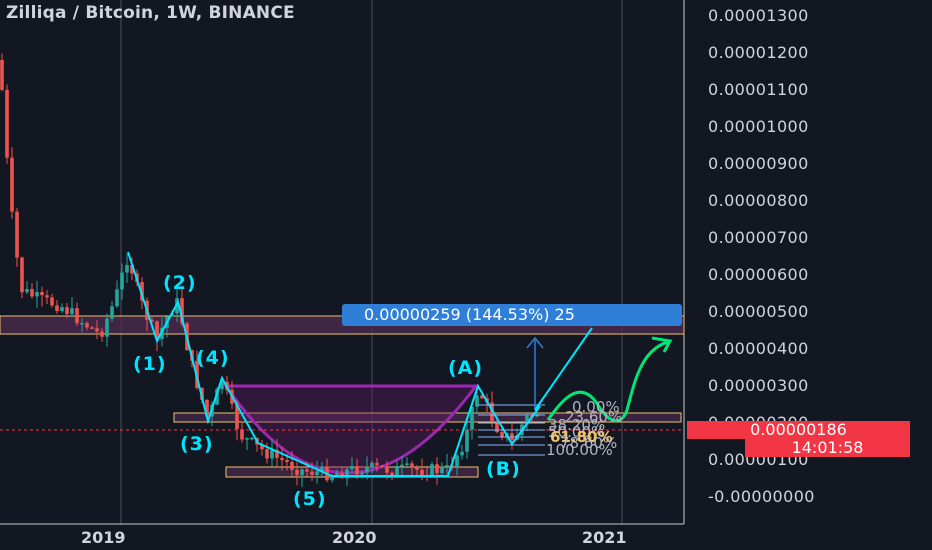 This screenshot has height=550, width=932. I want to click on chart-title: Zilliqa / Bitcoin, 1W, BINANCE, so click(150, 13).